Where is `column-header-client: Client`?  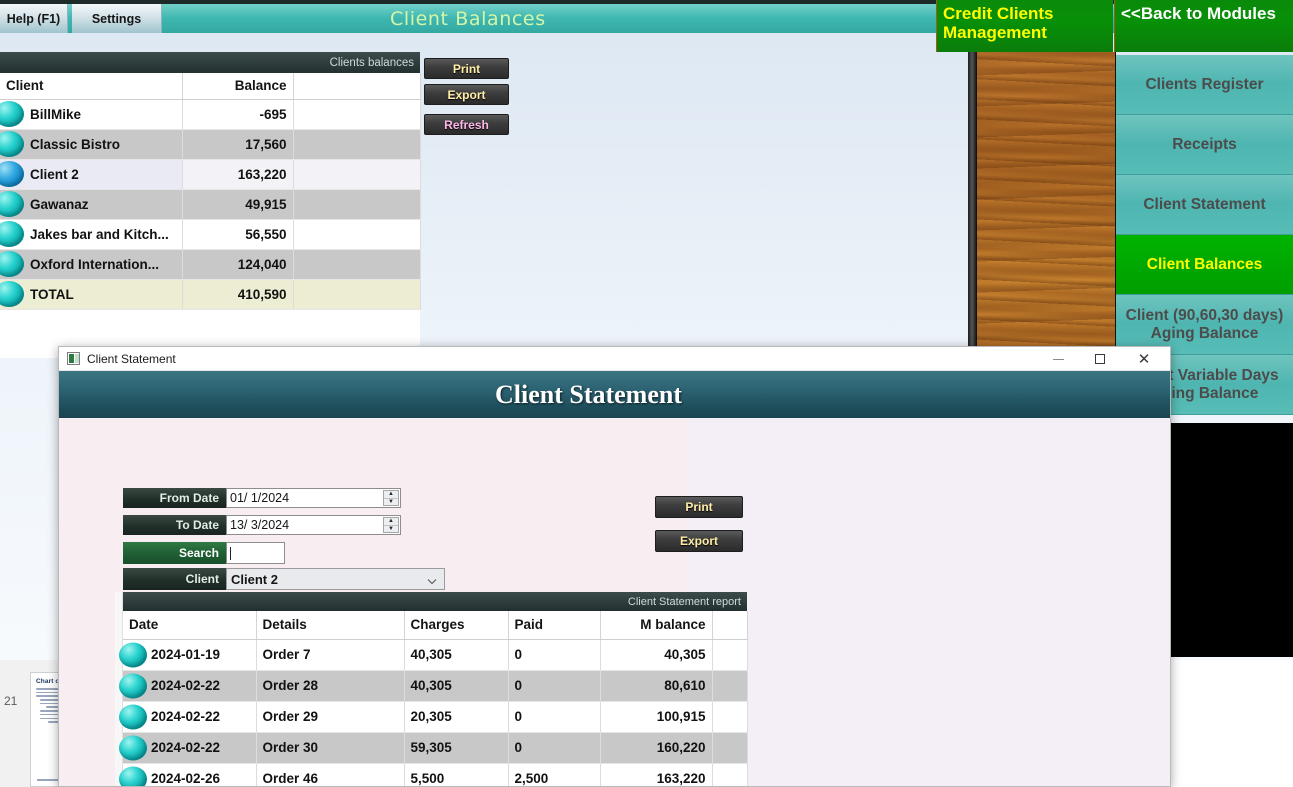
column-header-client: Client is located at coordinates (91, 86).